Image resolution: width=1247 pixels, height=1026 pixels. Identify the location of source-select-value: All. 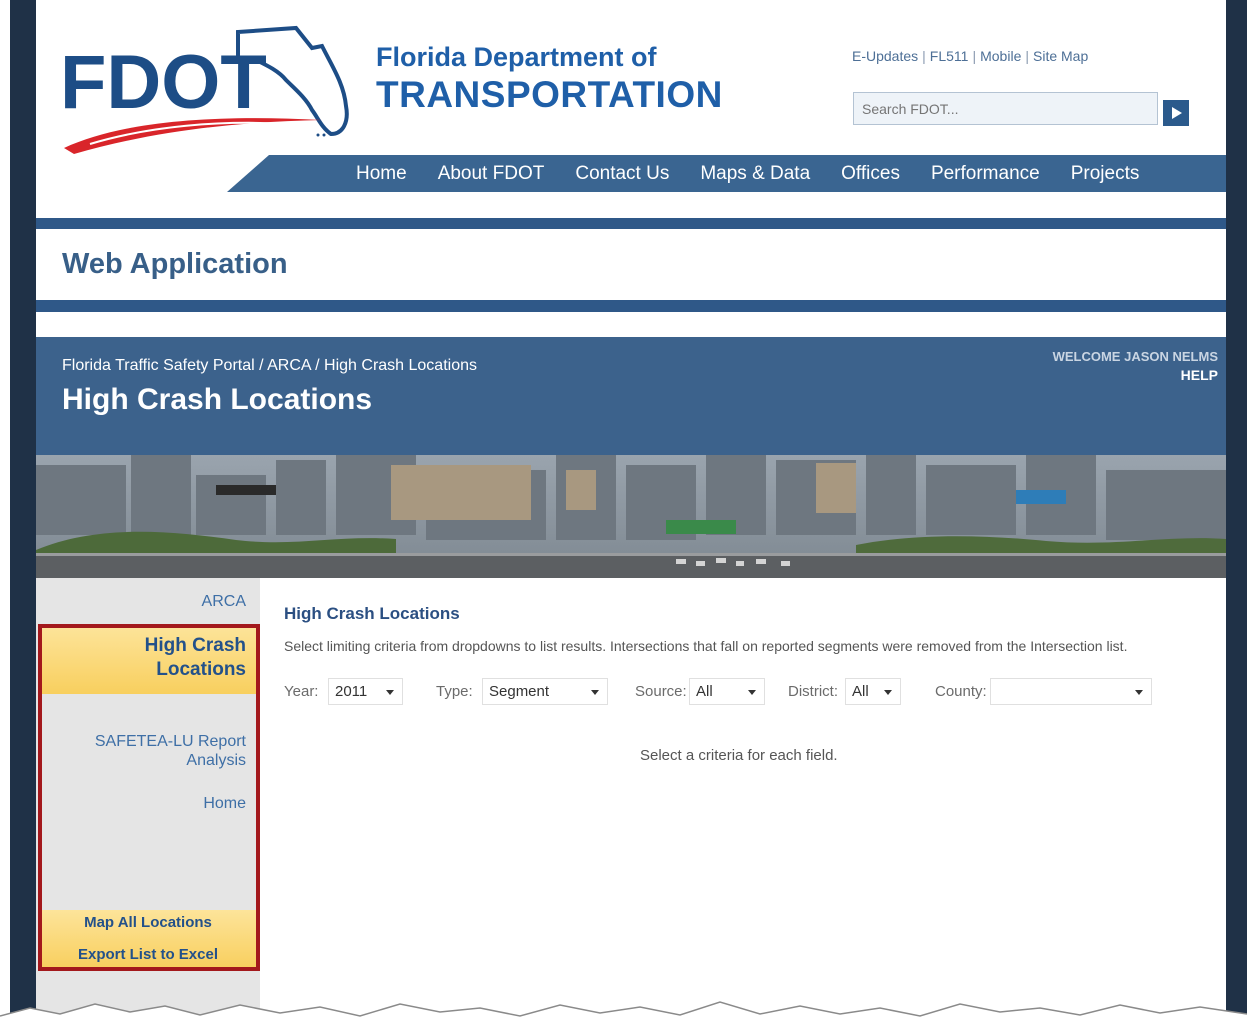
(704, 691).